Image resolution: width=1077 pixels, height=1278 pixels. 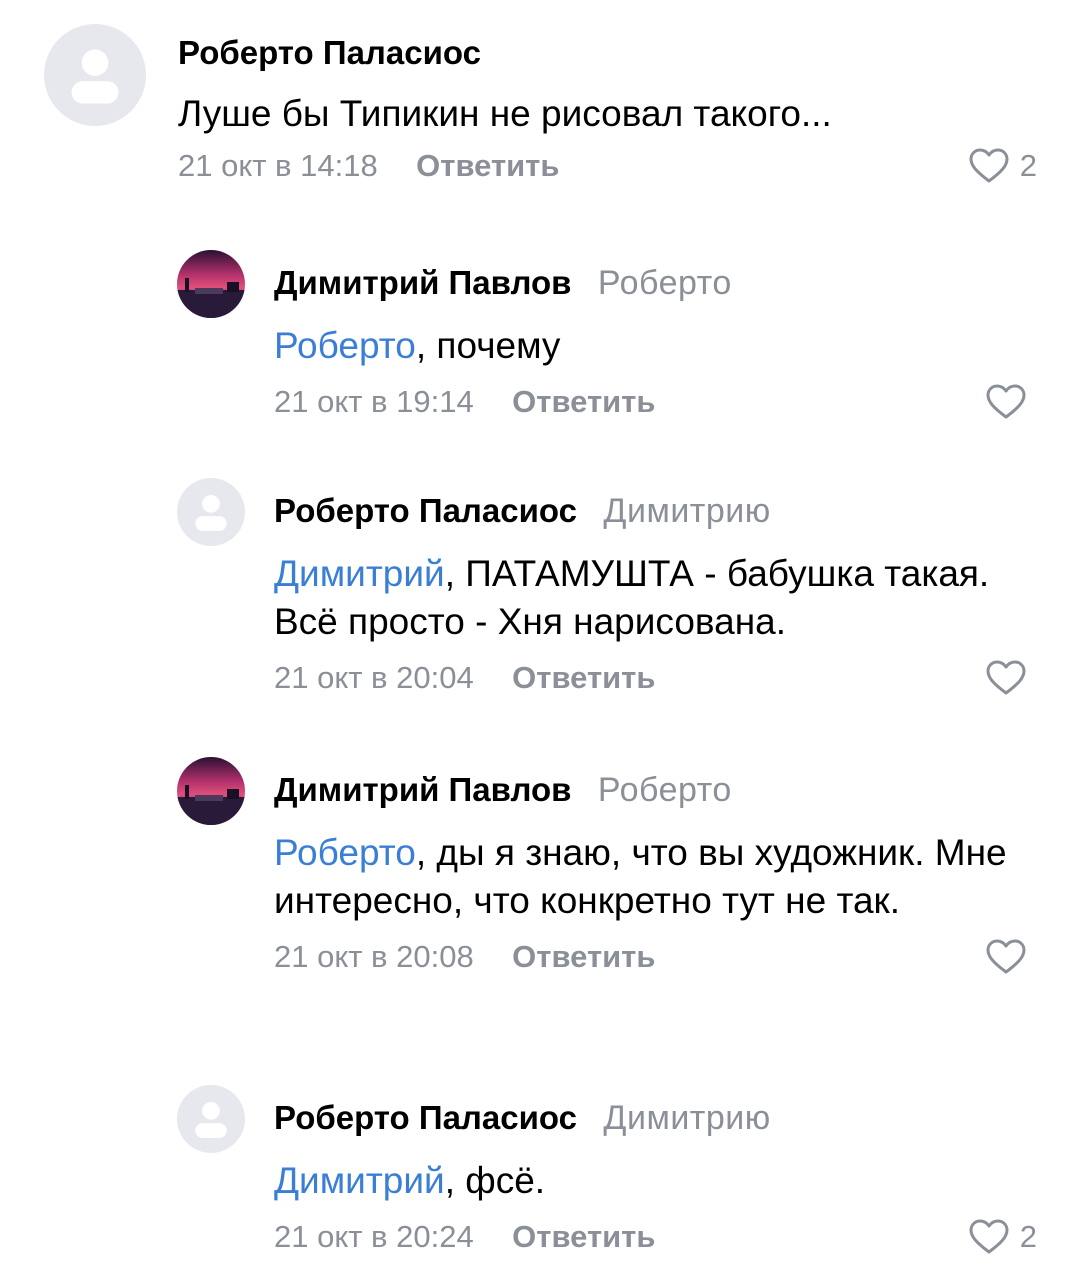 I want to click on comment-meta: 21 окт в 19:14 Ответить, so click(x=655, y=402).